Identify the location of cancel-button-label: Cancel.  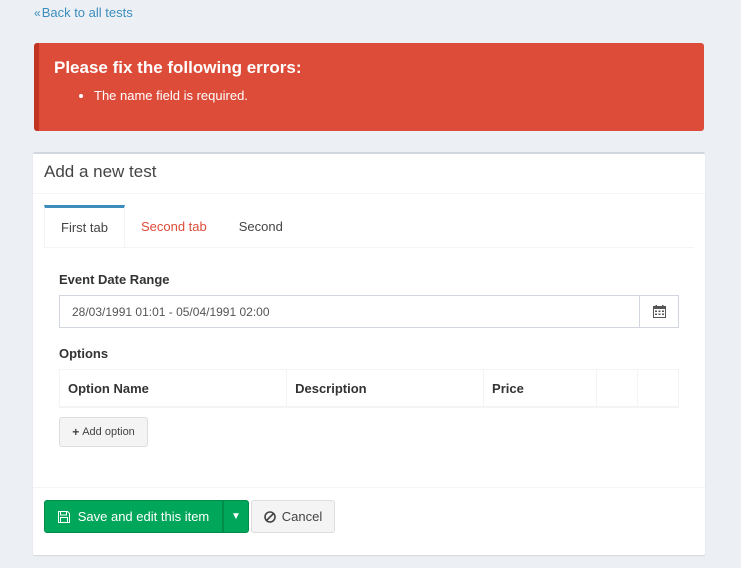
(302, 516).